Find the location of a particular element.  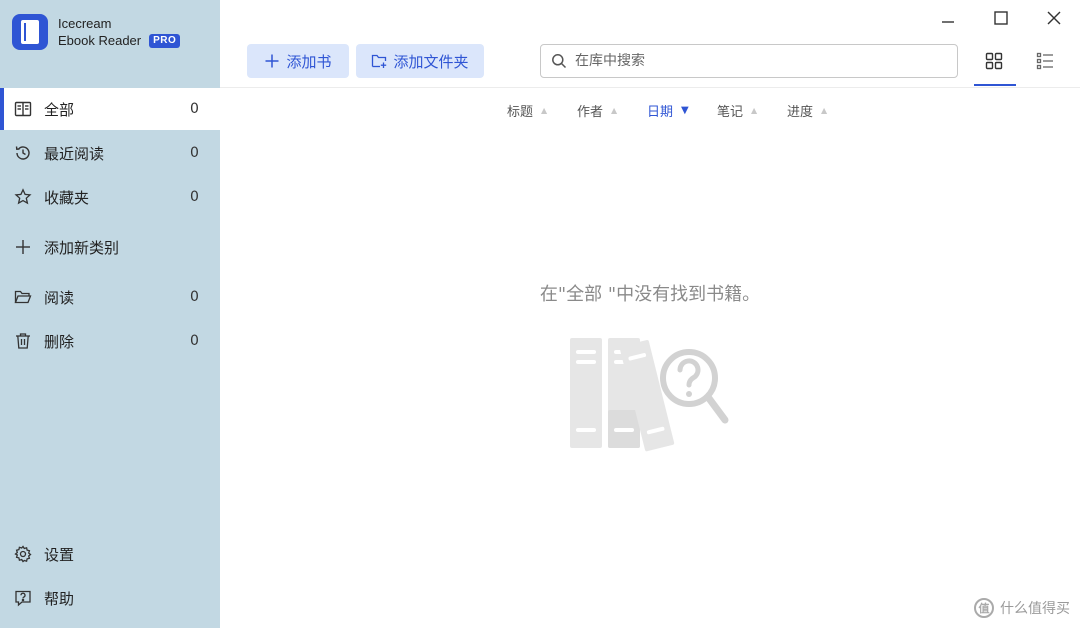

gear-icon is located at coordinates (23, 554).